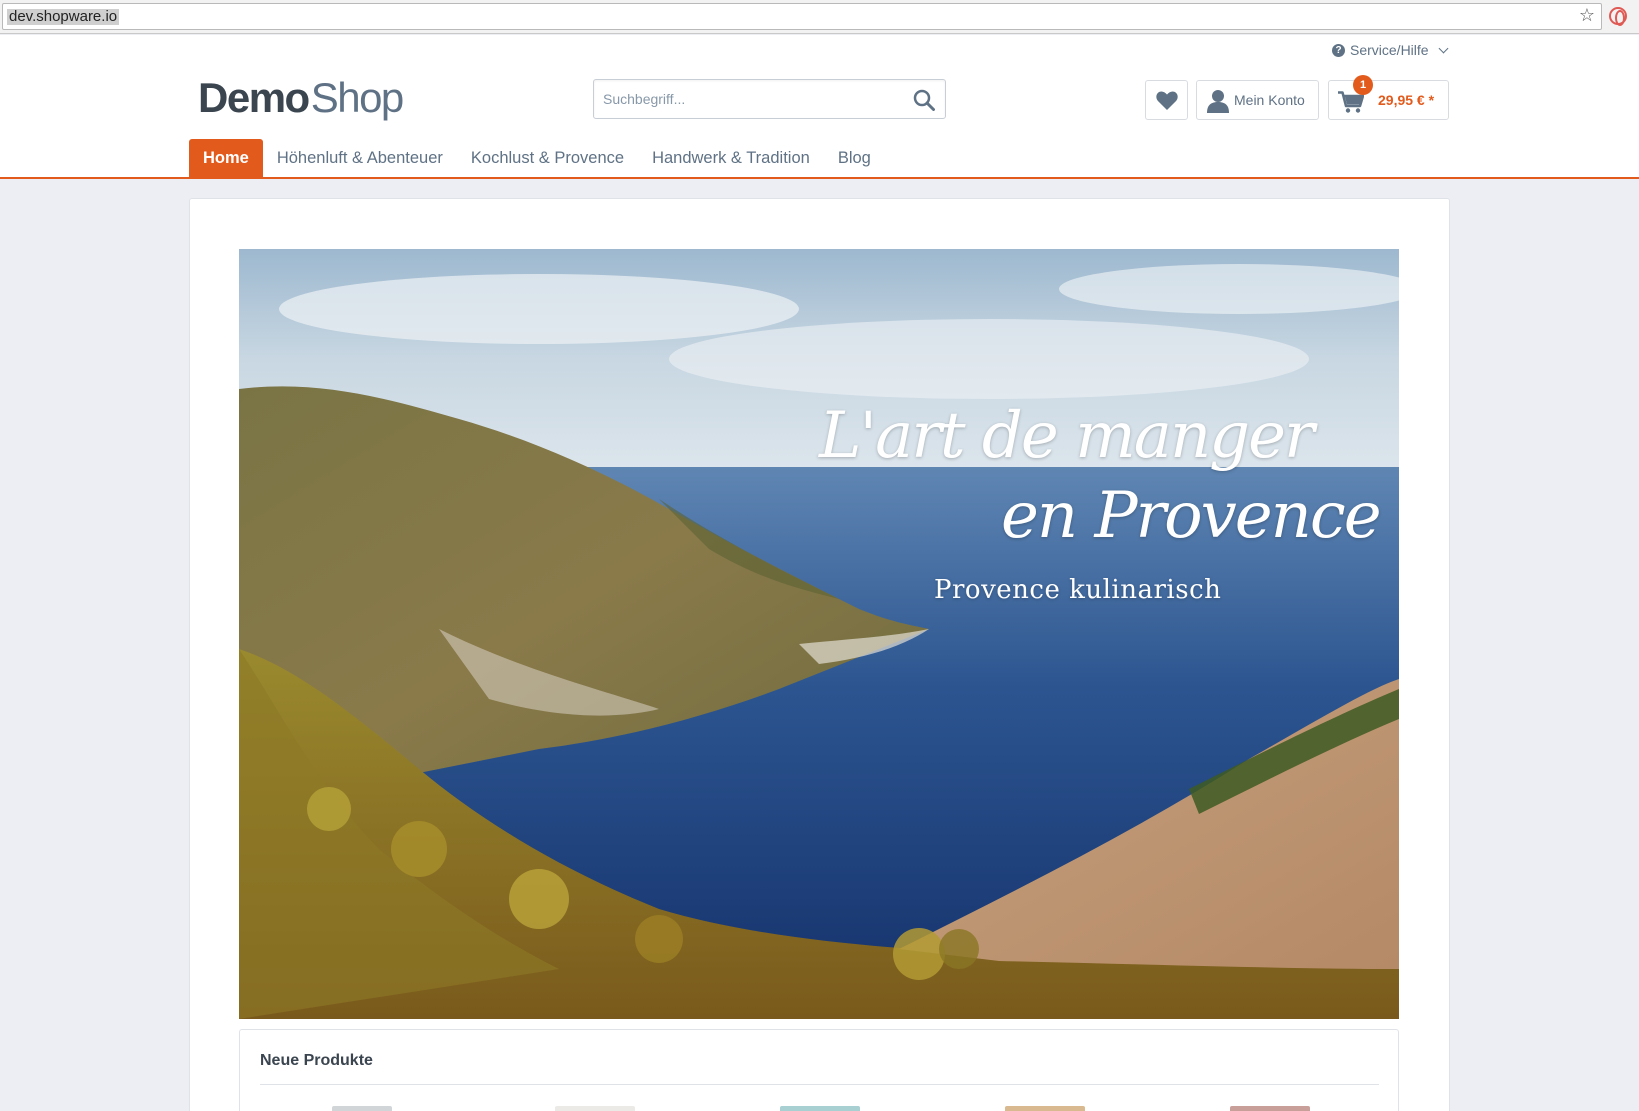 The height and width of the screenshot is (1111, 1639). I want to click on cart-total: 29,95 € *, so click(1406, 100).